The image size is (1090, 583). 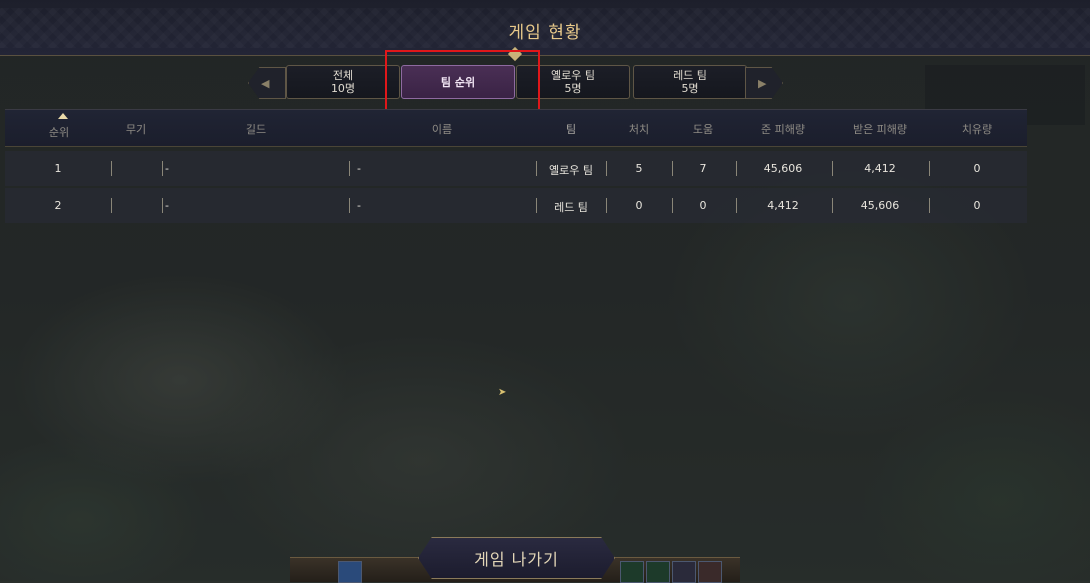 What do you see at coordinates (639, 129) in the screenshot?
I see `column-header-kills: 처치` at bounding box center [639, 129].